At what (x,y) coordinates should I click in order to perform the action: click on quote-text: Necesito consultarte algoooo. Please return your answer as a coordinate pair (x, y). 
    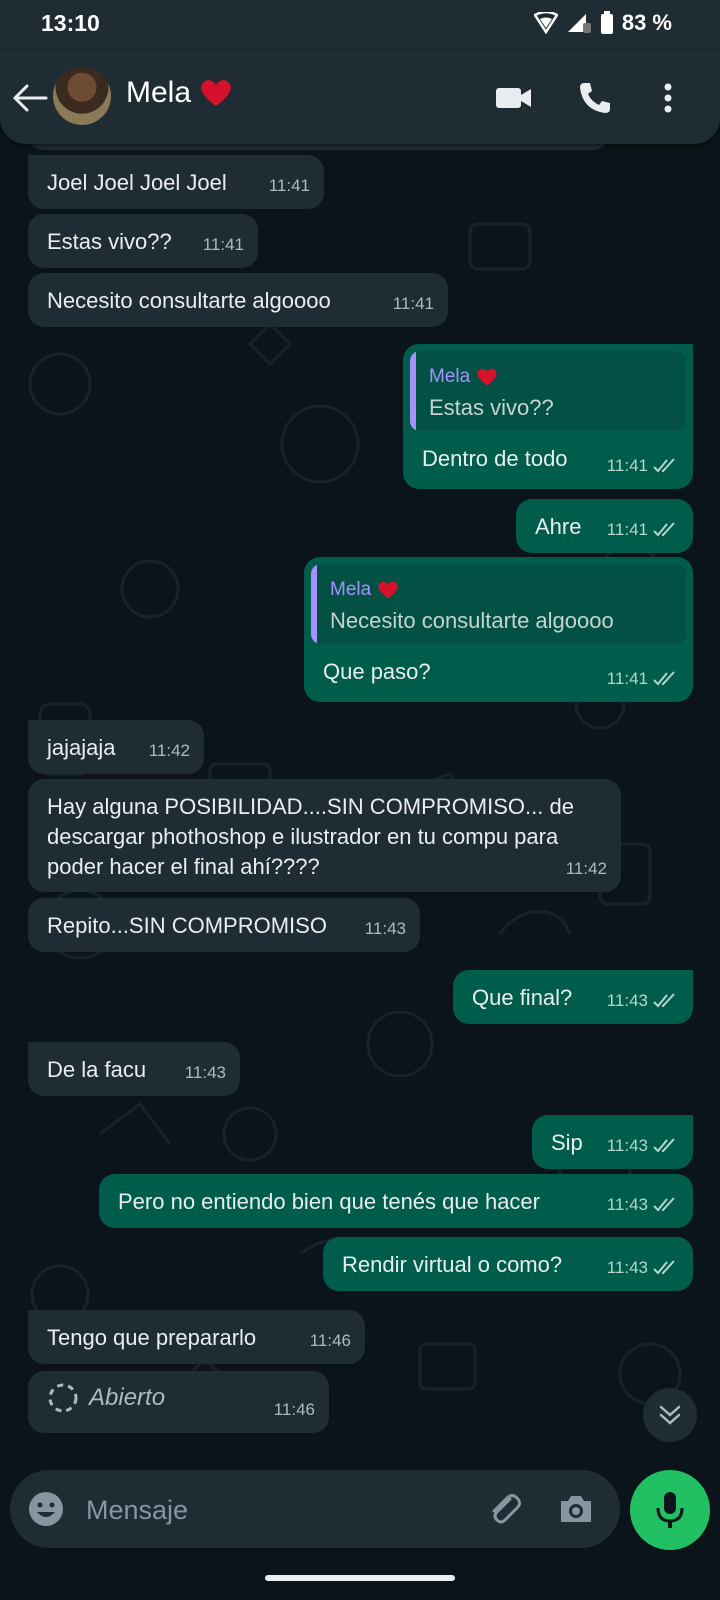
    Looking at the image, I should click on (472, 620).